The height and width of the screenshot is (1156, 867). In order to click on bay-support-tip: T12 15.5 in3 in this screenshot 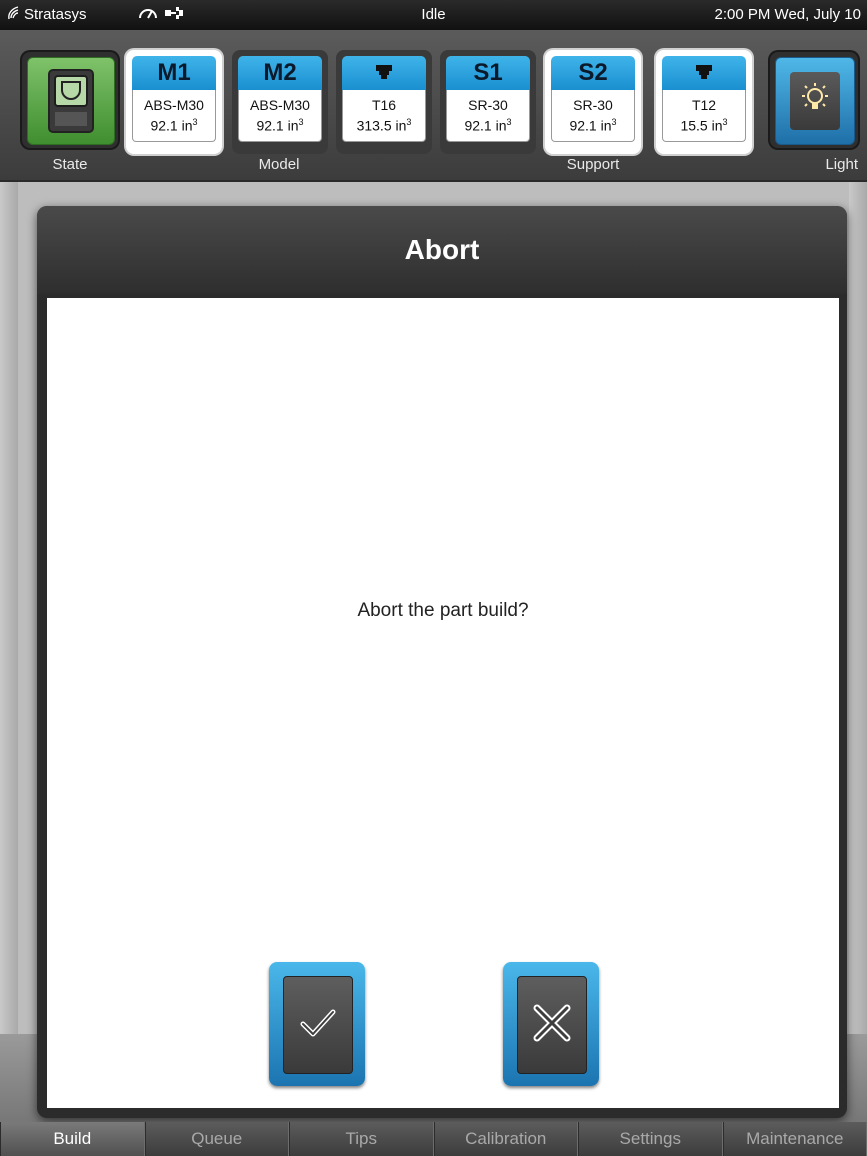, I will do `click(704, 102)`.